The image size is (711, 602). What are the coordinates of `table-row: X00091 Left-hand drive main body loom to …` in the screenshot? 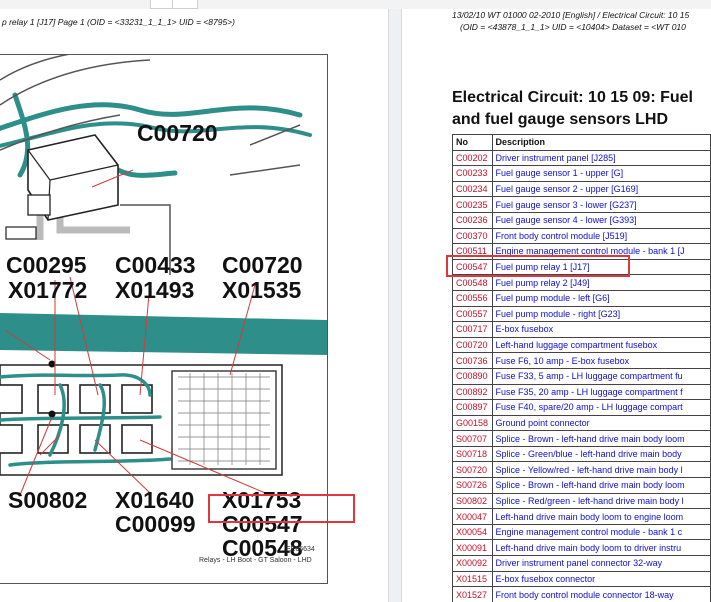 It's located at (581, 548).